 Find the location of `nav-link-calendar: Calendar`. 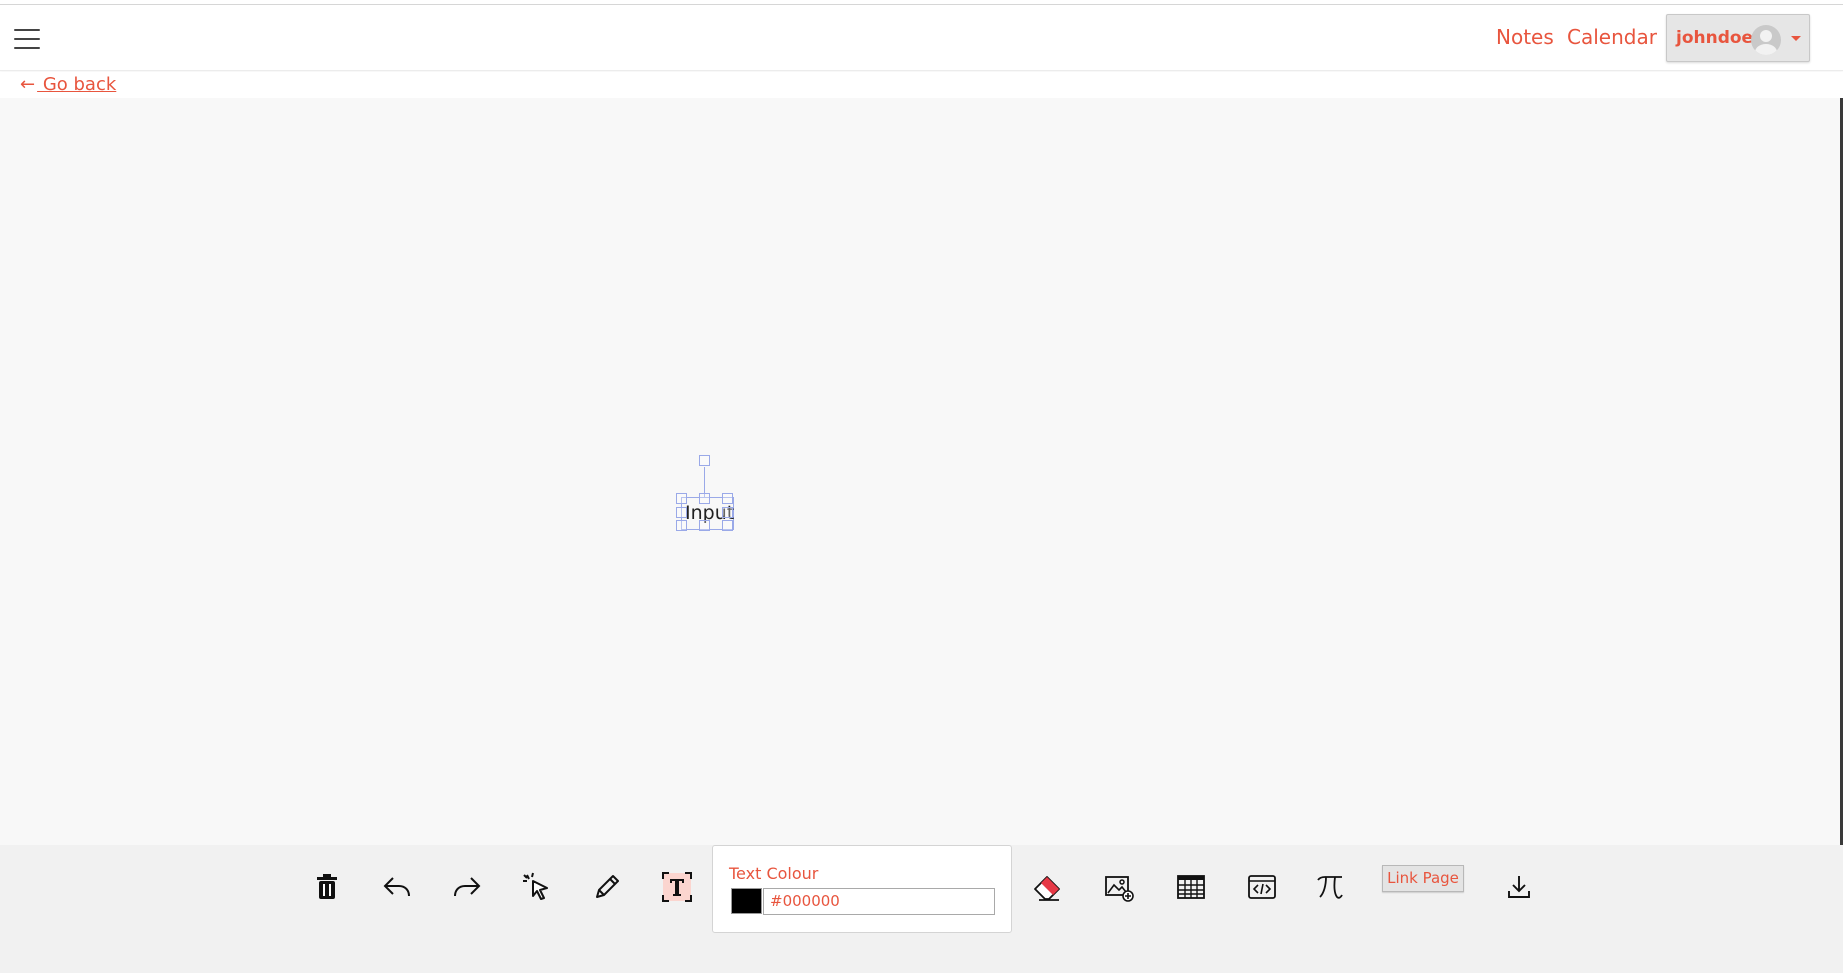

nav-link-calendar: Calendar is located at coordinates (1612, 37).